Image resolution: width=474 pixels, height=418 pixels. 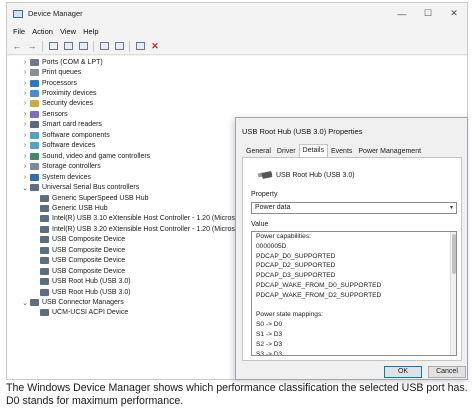 What do you see at coordinates (90, 31) in the screenshot?
I see `menu-help: Help` at bounding box center [90, 31].